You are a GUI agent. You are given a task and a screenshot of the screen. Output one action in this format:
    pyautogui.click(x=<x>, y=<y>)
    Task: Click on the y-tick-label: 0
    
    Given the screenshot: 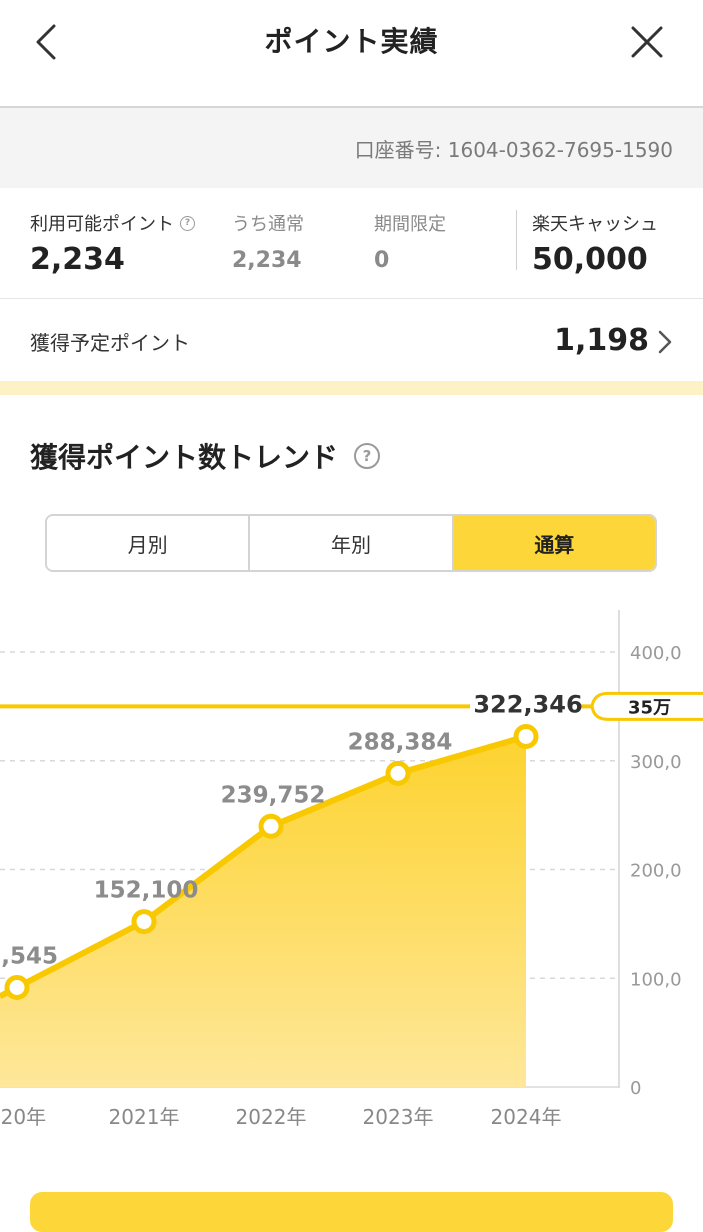 What is the action you would take?
    pyautogui.click(x=635, y=1088)
    